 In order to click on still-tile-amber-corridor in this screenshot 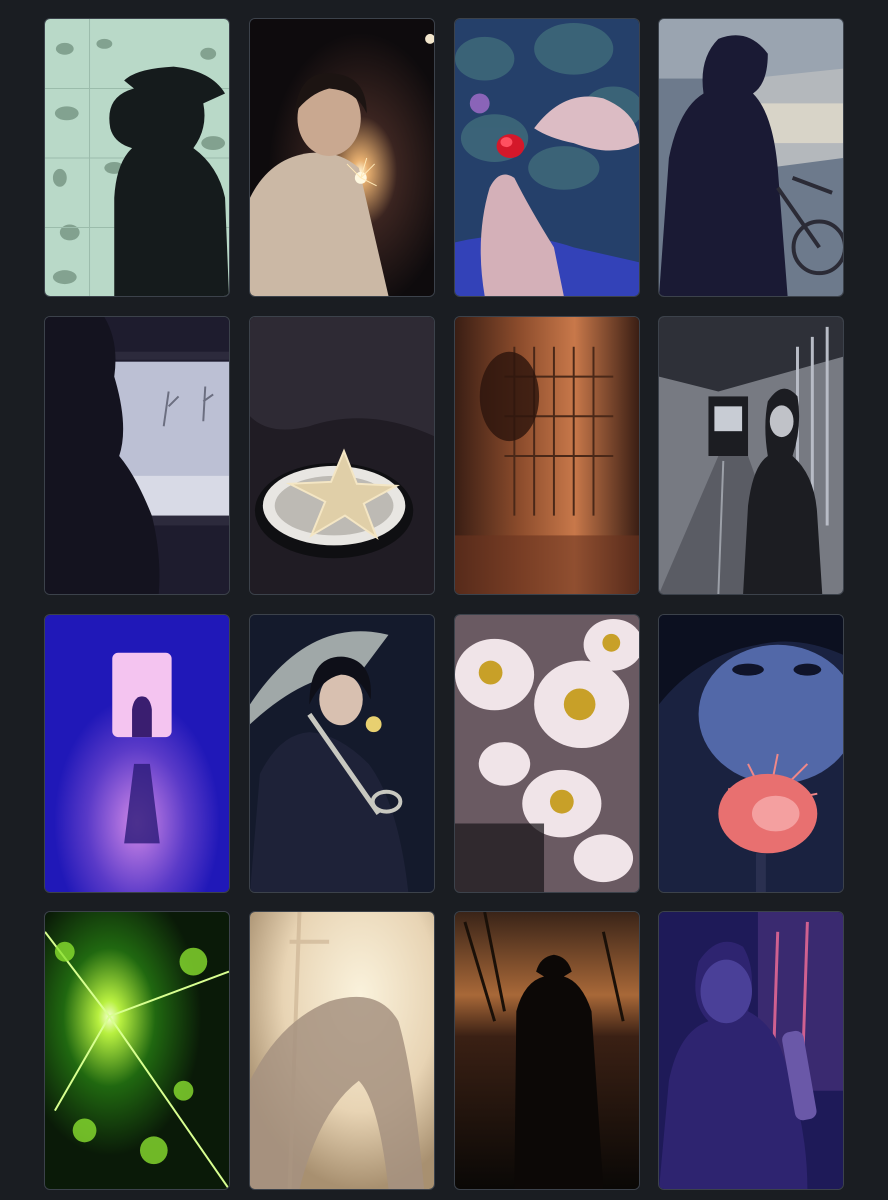, I will do `click(547, 455)`.